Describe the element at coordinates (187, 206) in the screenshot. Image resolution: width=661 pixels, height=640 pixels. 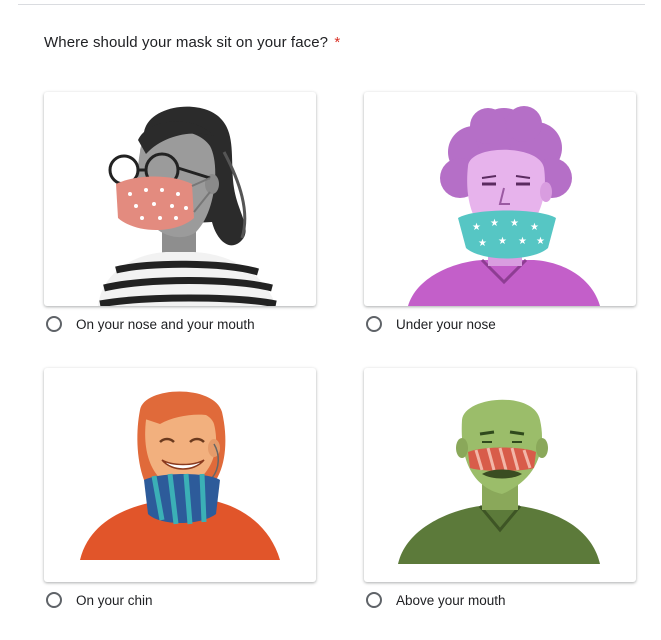
I see `woman-mask-illustration` at that location.